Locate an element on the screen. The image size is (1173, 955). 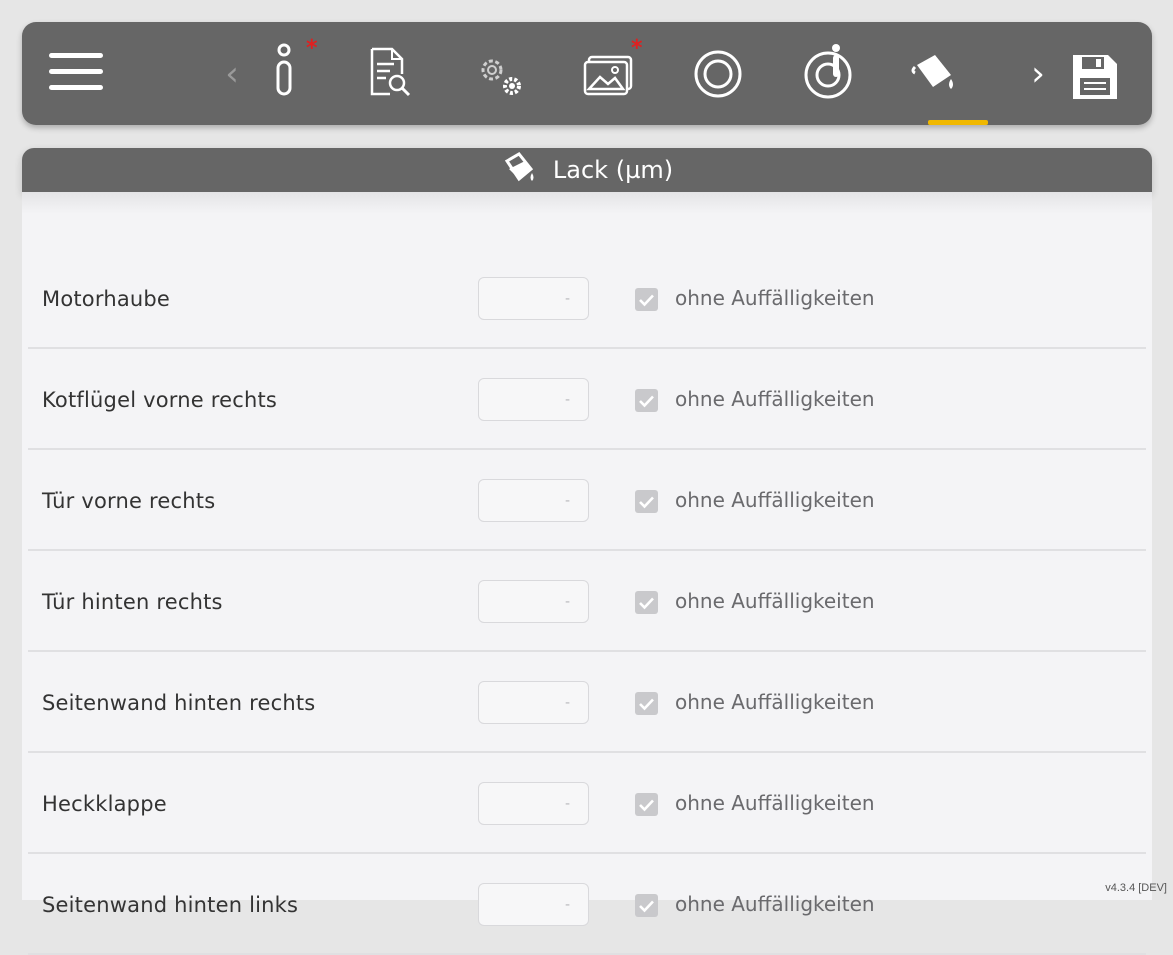
list-item: Tür hinten rechts - ohne Auffälligkeiten is located at coordinates (587, 601).